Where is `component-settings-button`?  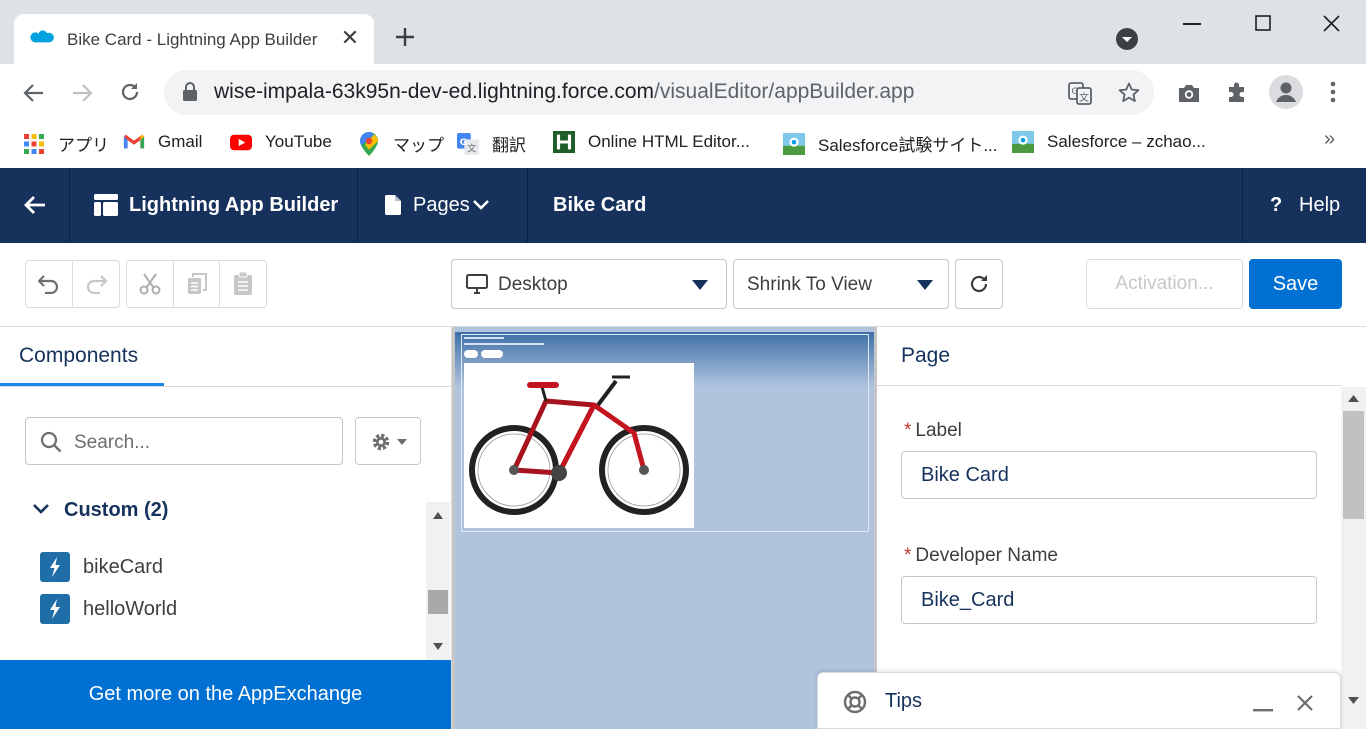 component-settings-button is located at coordinates (388, 441).